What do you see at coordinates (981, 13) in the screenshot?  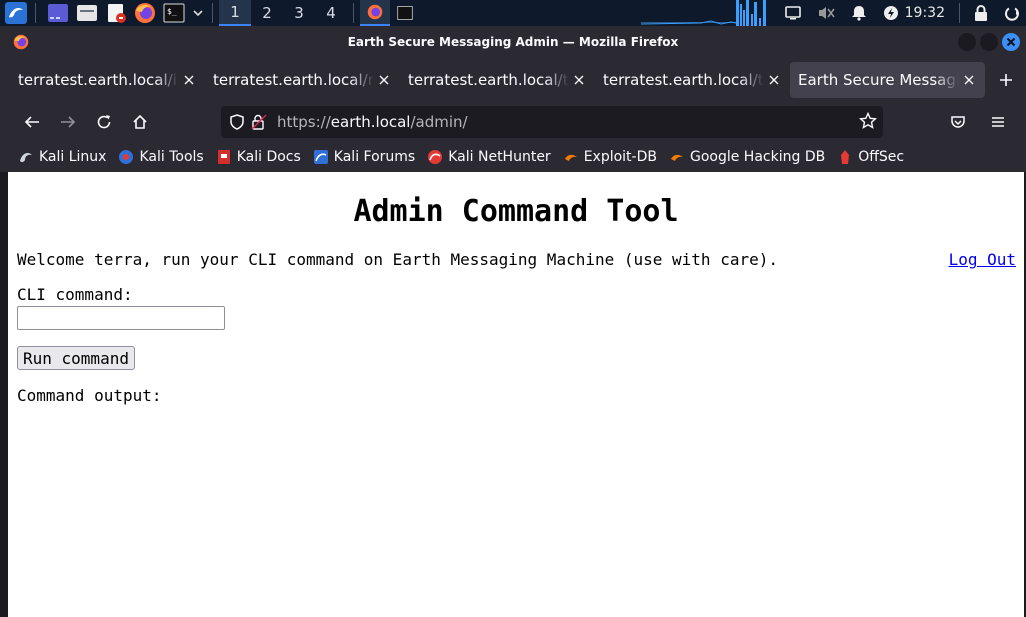 I see `lock-icon` at bounding box center [981, 13].